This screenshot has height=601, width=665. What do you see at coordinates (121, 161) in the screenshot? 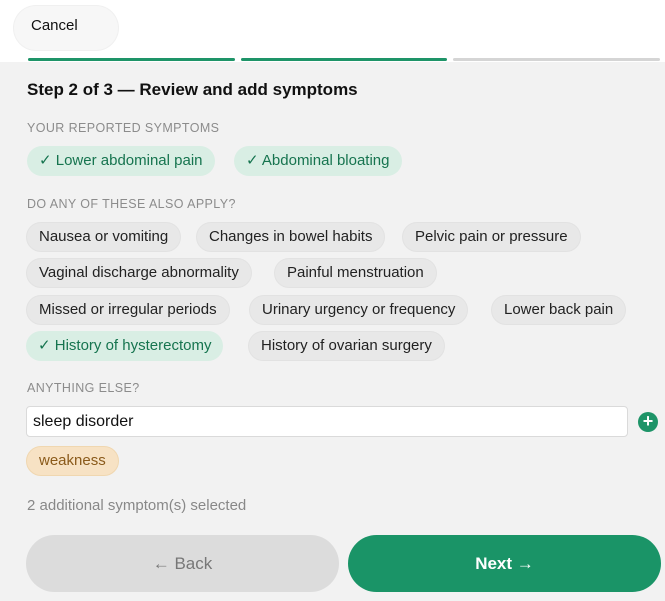
I see `reported-chip-lower-abdominal-pain: ✓ Lower abdominal pain` at bounding box center [121, 161].